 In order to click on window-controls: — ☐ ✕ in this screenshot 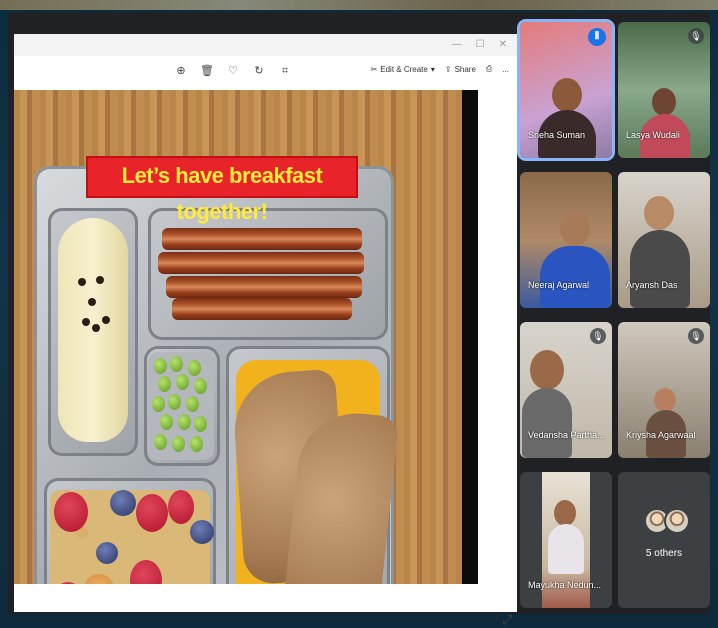, I will do `click(479, 44)`.